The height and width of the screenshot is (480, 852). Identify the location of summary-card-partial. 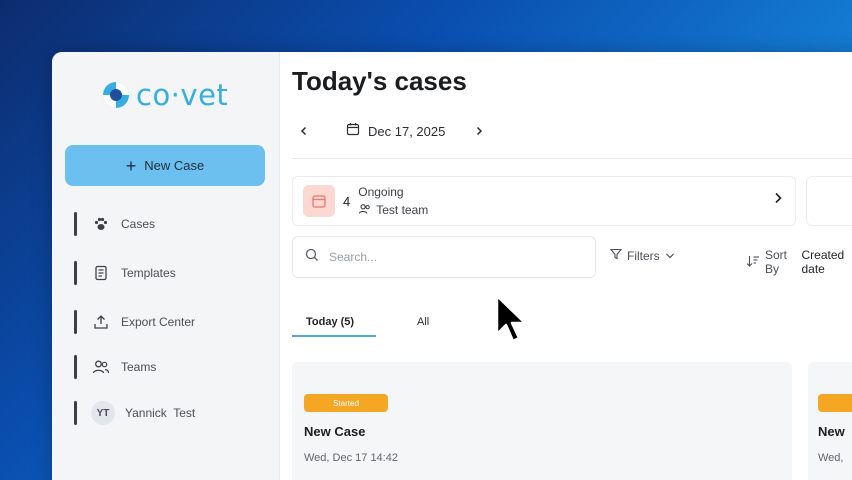
(829, 201).